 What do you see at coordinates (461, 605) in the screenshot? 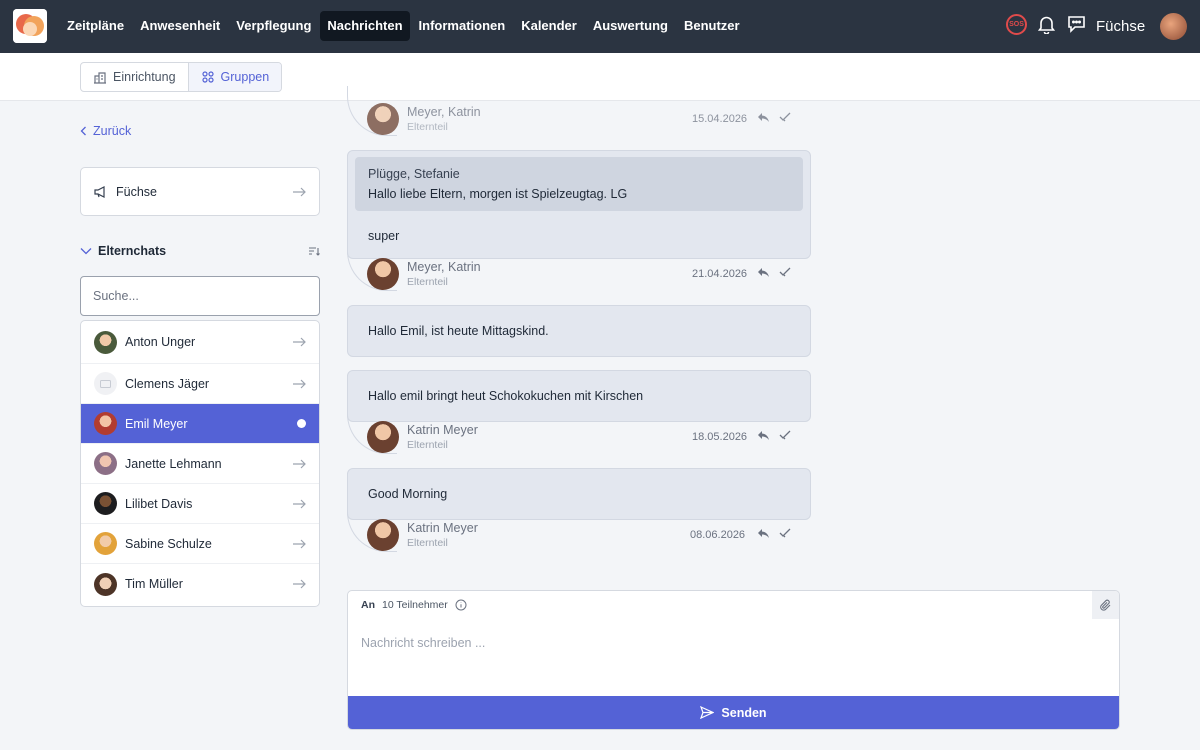
I see `info-icon` at bounding box center [461, 605].